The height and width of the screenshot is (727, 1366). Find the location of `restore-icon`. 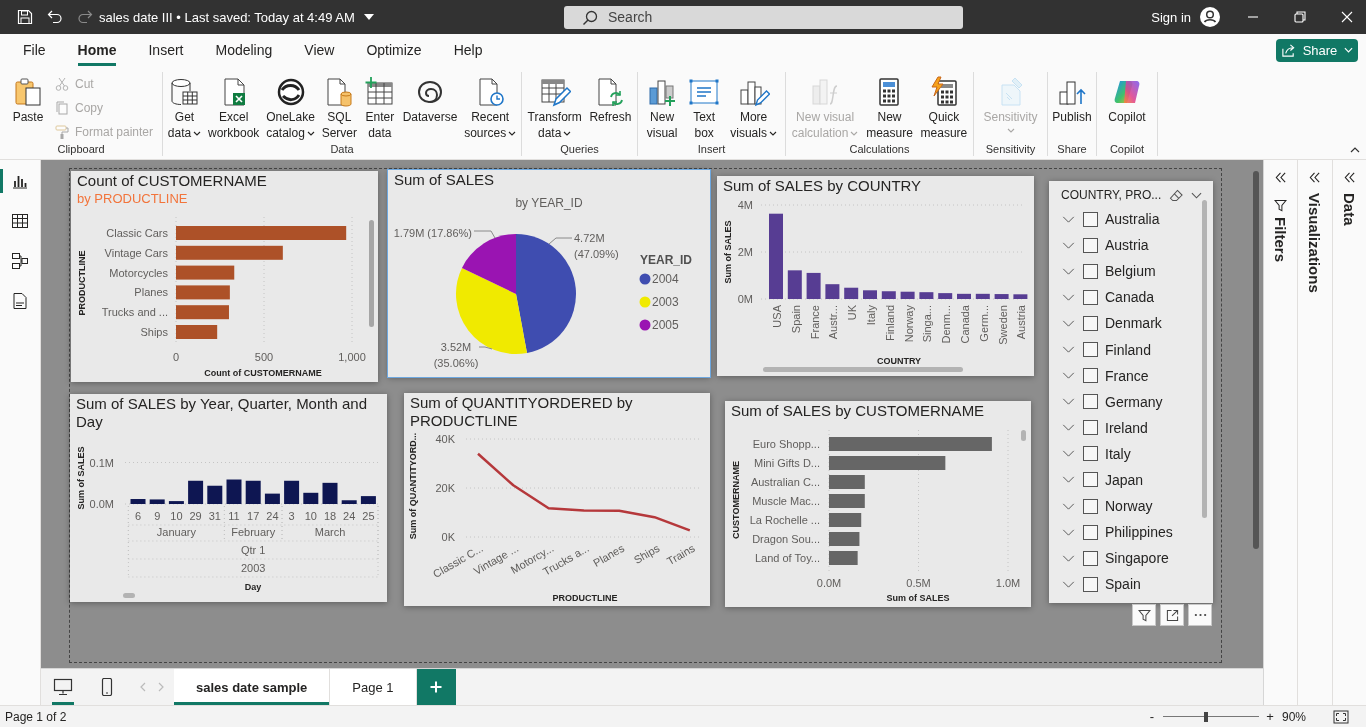

restore-icon is located at coordinates (1300, 17).